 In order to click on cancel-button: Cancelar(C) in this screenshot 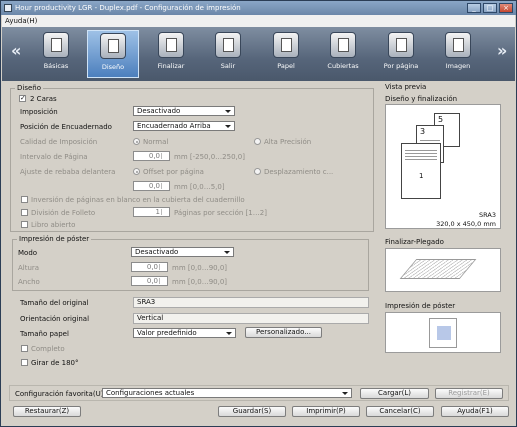, I will do `click(400, 411)`.